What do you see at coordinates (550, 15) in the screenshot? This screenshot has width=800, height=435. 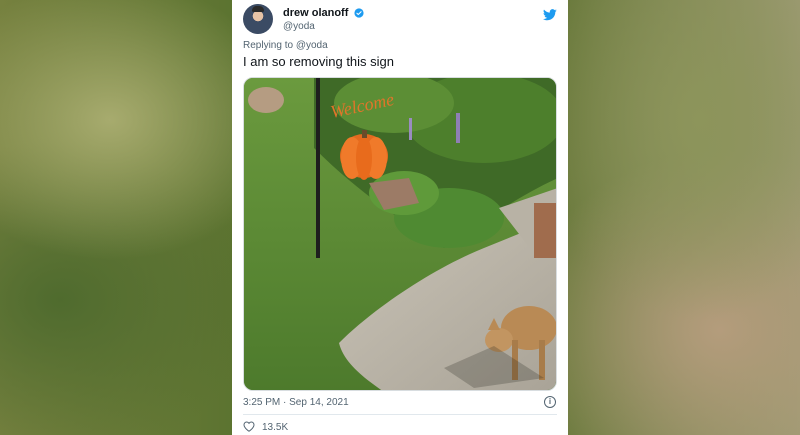 I see `twitter-bird-icon` at bounding box center [550, 15].